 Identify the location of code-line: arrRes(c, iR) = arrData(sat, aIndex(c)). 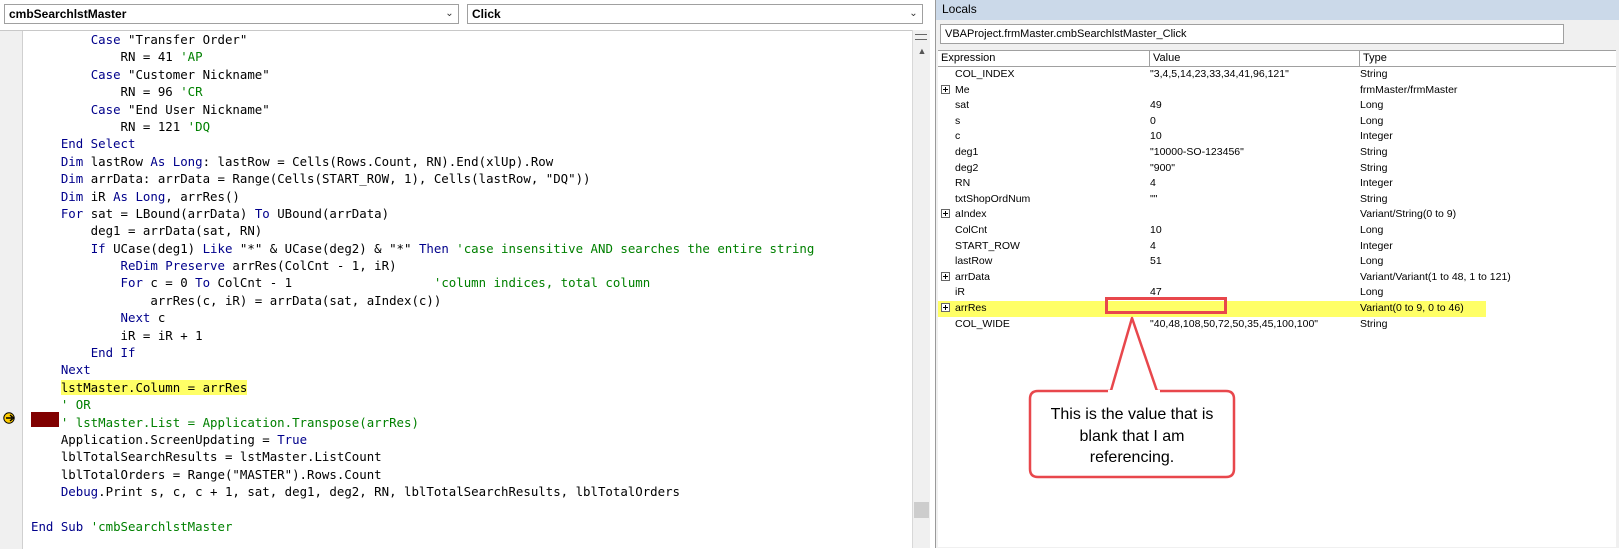
(471, 300).